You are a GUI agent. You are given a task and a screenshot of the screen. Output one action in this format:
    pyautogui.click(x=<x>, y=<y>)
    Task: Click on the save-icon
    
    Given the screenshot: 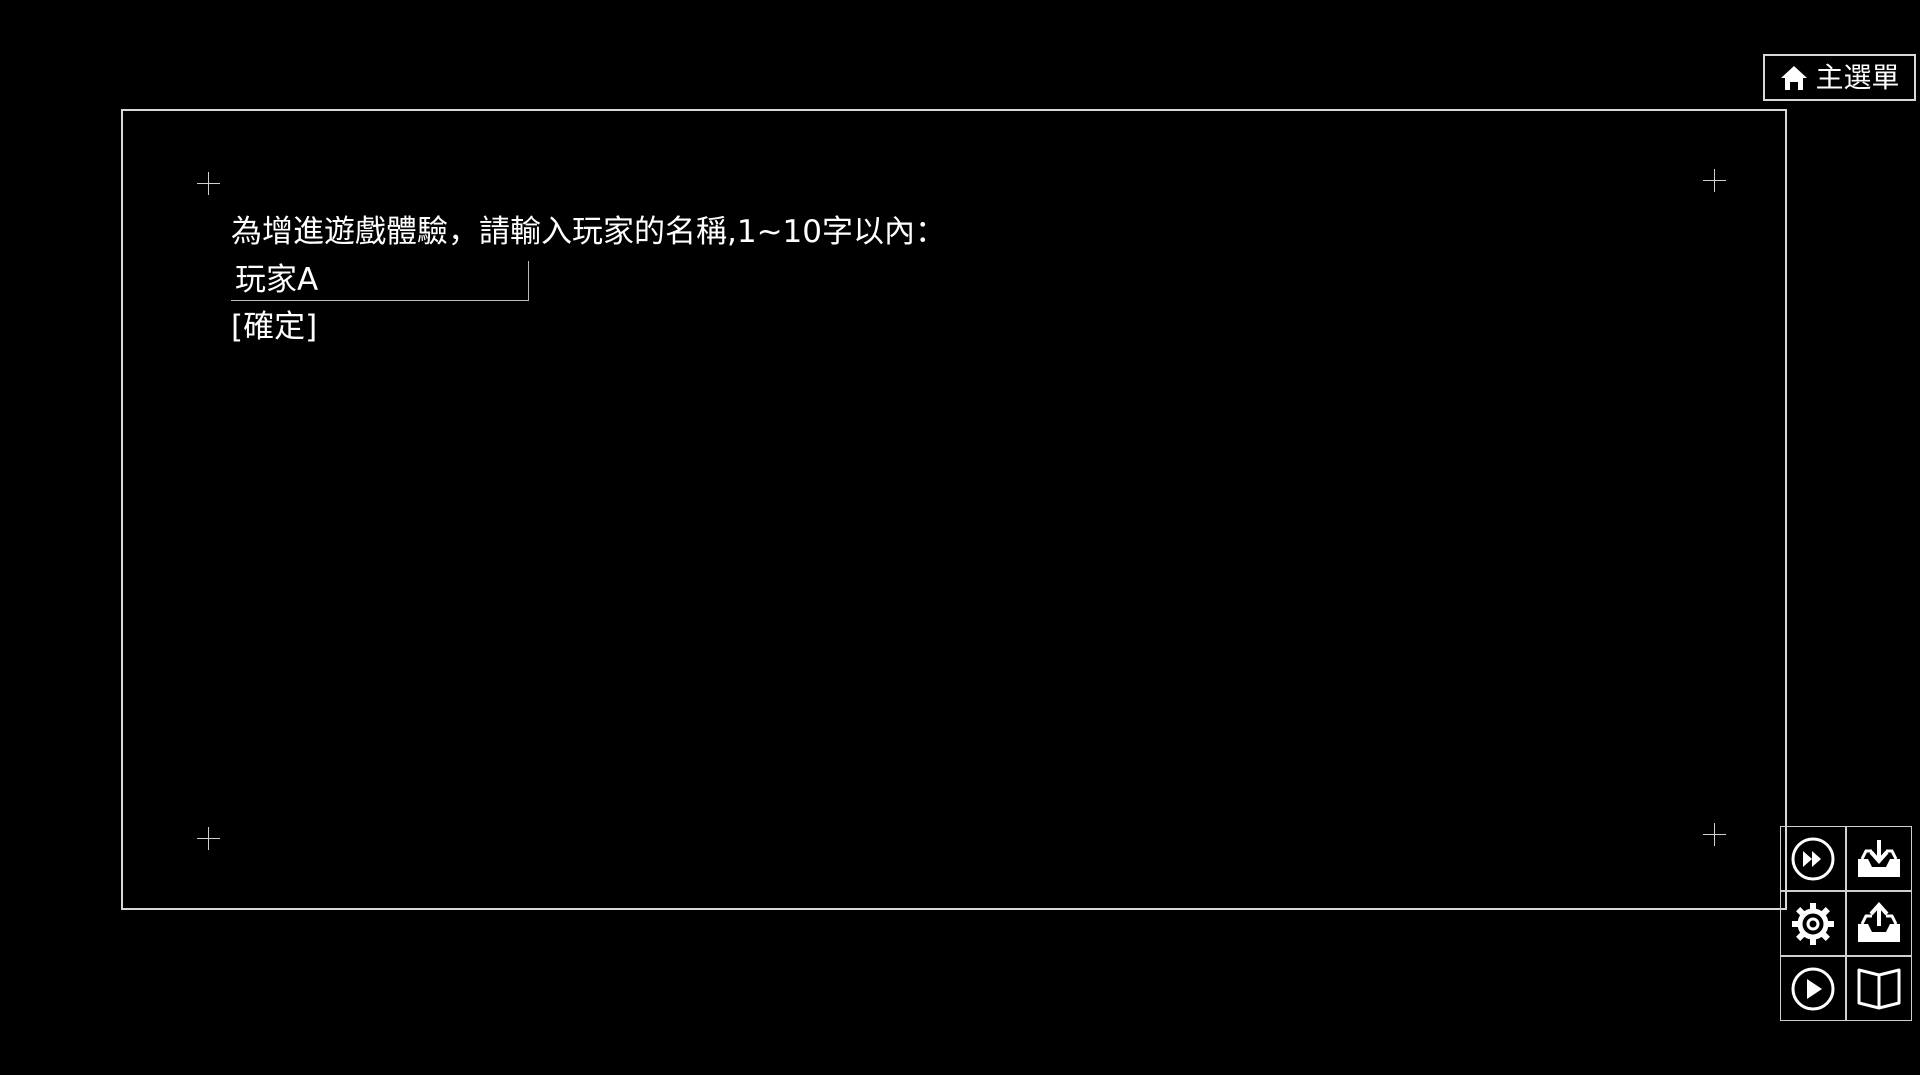 What is the action you would take?
    pyautogui.click(x=1879, y=858)
    